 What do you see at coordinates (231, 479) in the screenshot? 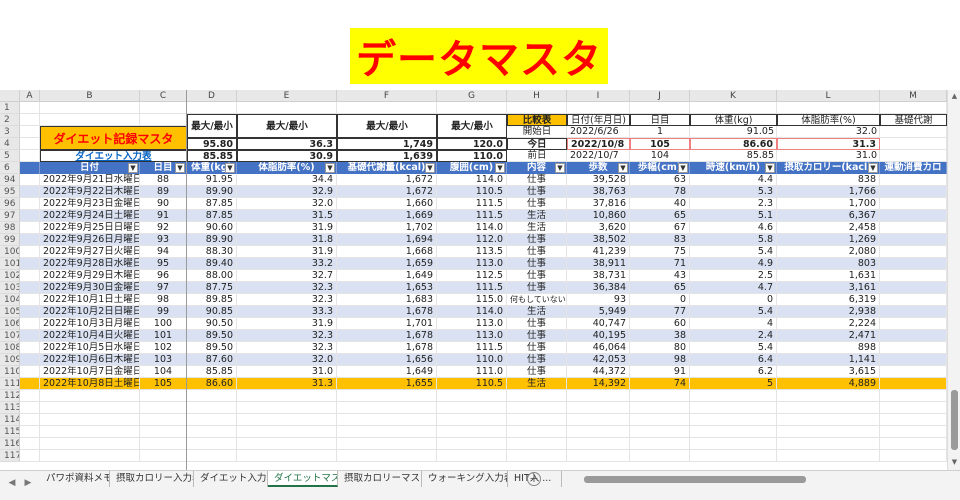
I see `sheet-tab-2: ダイエット入力表` at bounding box center [231, 479].